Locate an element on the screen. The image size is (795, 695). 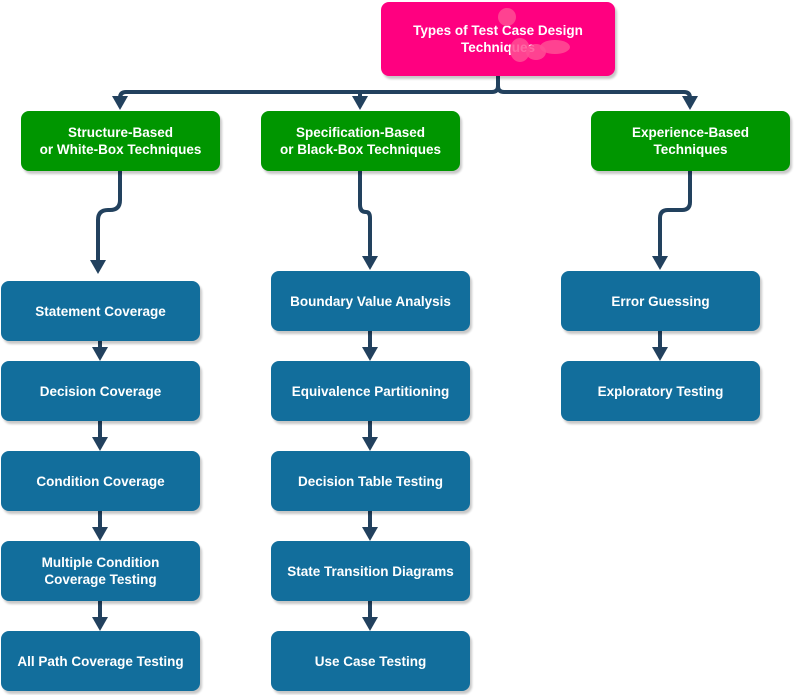
connector-root-right is located at coordinates (594, 92).